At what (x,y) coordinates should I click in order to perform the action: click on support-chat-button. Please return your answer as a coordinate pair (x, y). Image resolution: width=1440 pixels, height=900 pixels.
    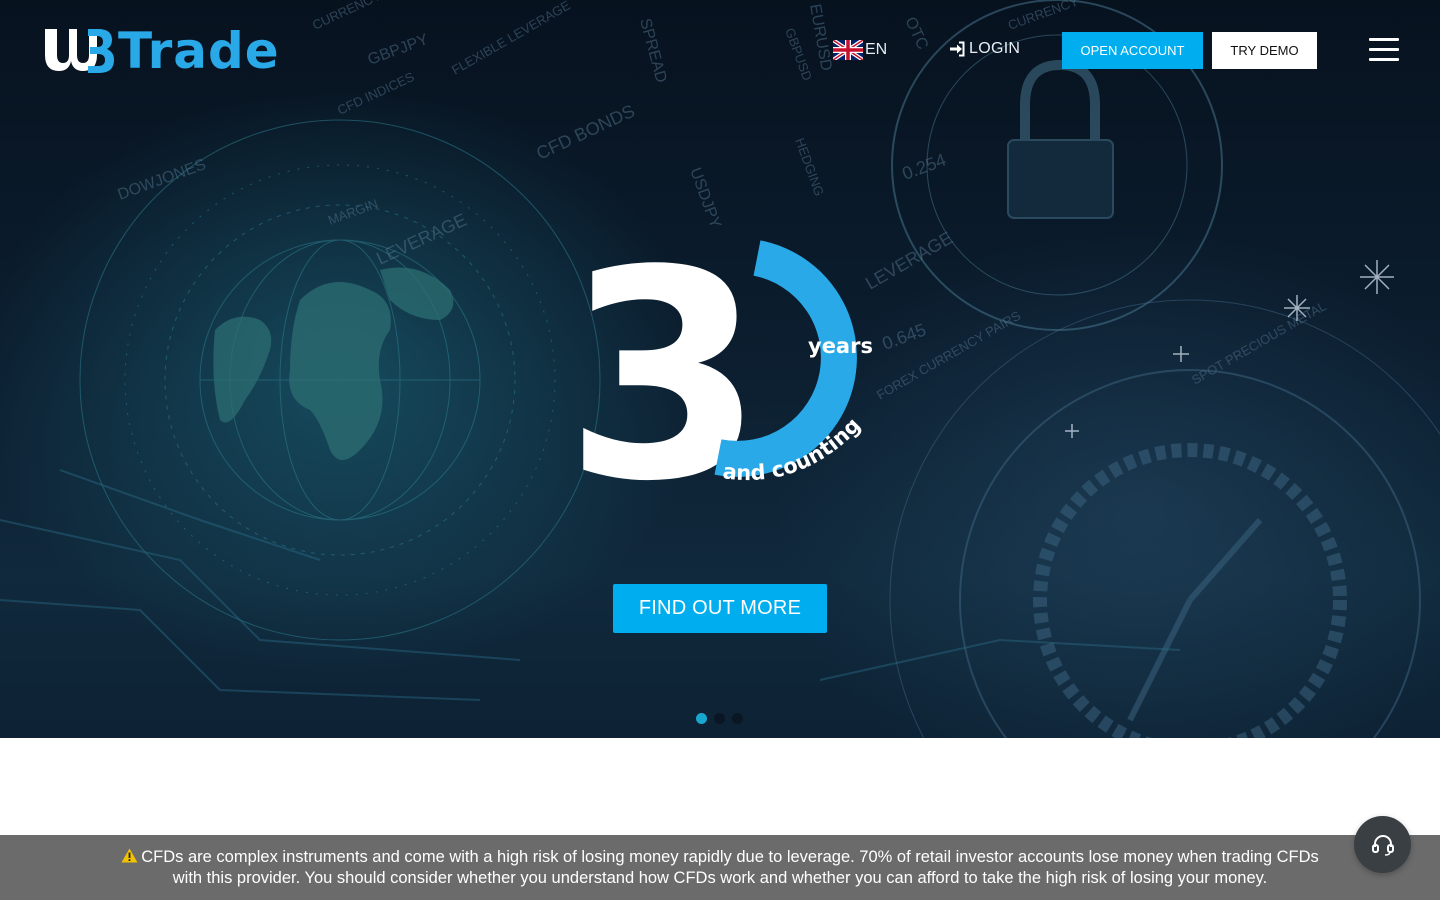
    Looking at the image, I should click on (1382, 844).